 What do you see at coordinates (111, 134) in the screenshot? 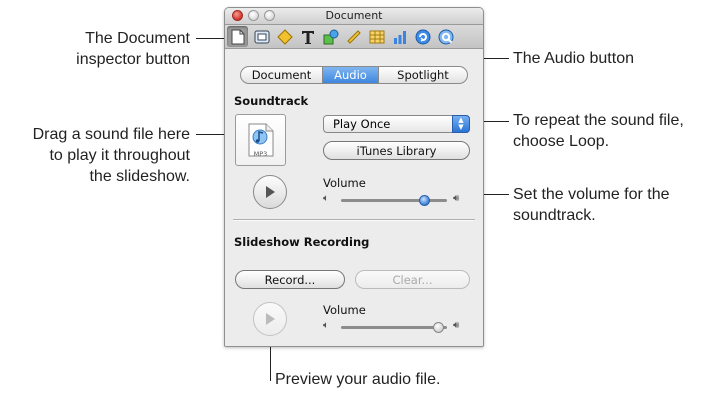
I see `callout-line: Drag a sound file here` at bounding box center [111, 134].